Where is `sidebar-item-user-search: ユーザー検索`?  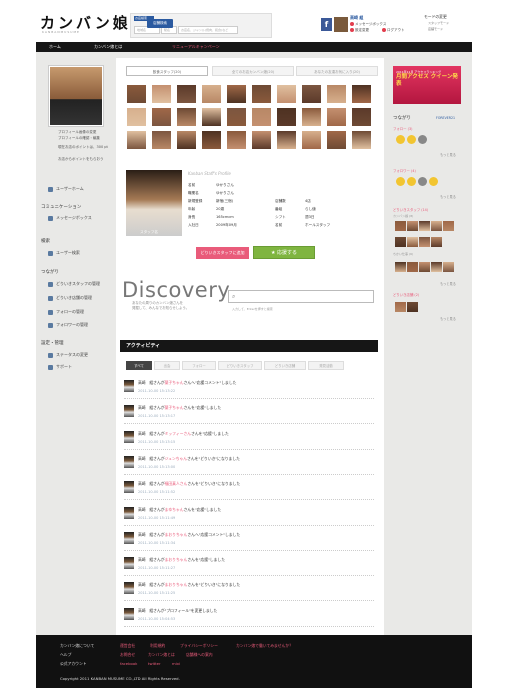 sidebar-item-user-search: ユーザー検索 is located at coordinates (64, 253).